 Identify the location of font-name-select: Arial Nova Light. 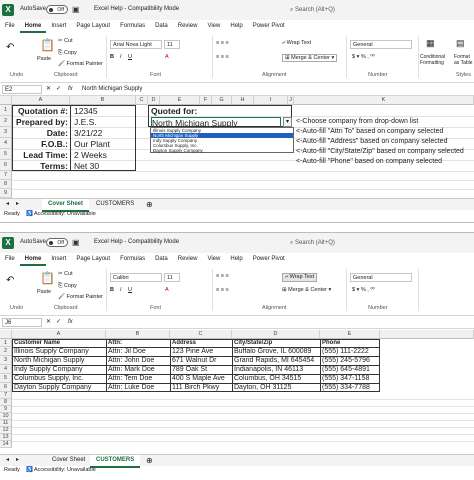
(136, 44).